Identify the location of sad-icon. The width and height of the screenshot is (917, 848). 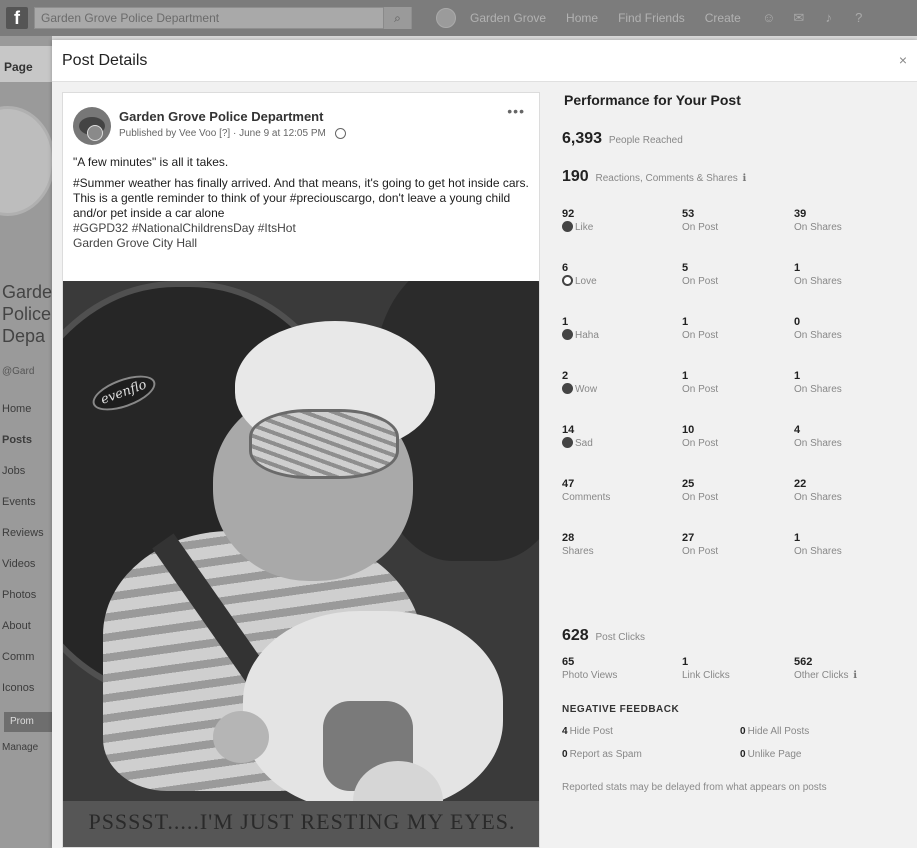
(567, 442).